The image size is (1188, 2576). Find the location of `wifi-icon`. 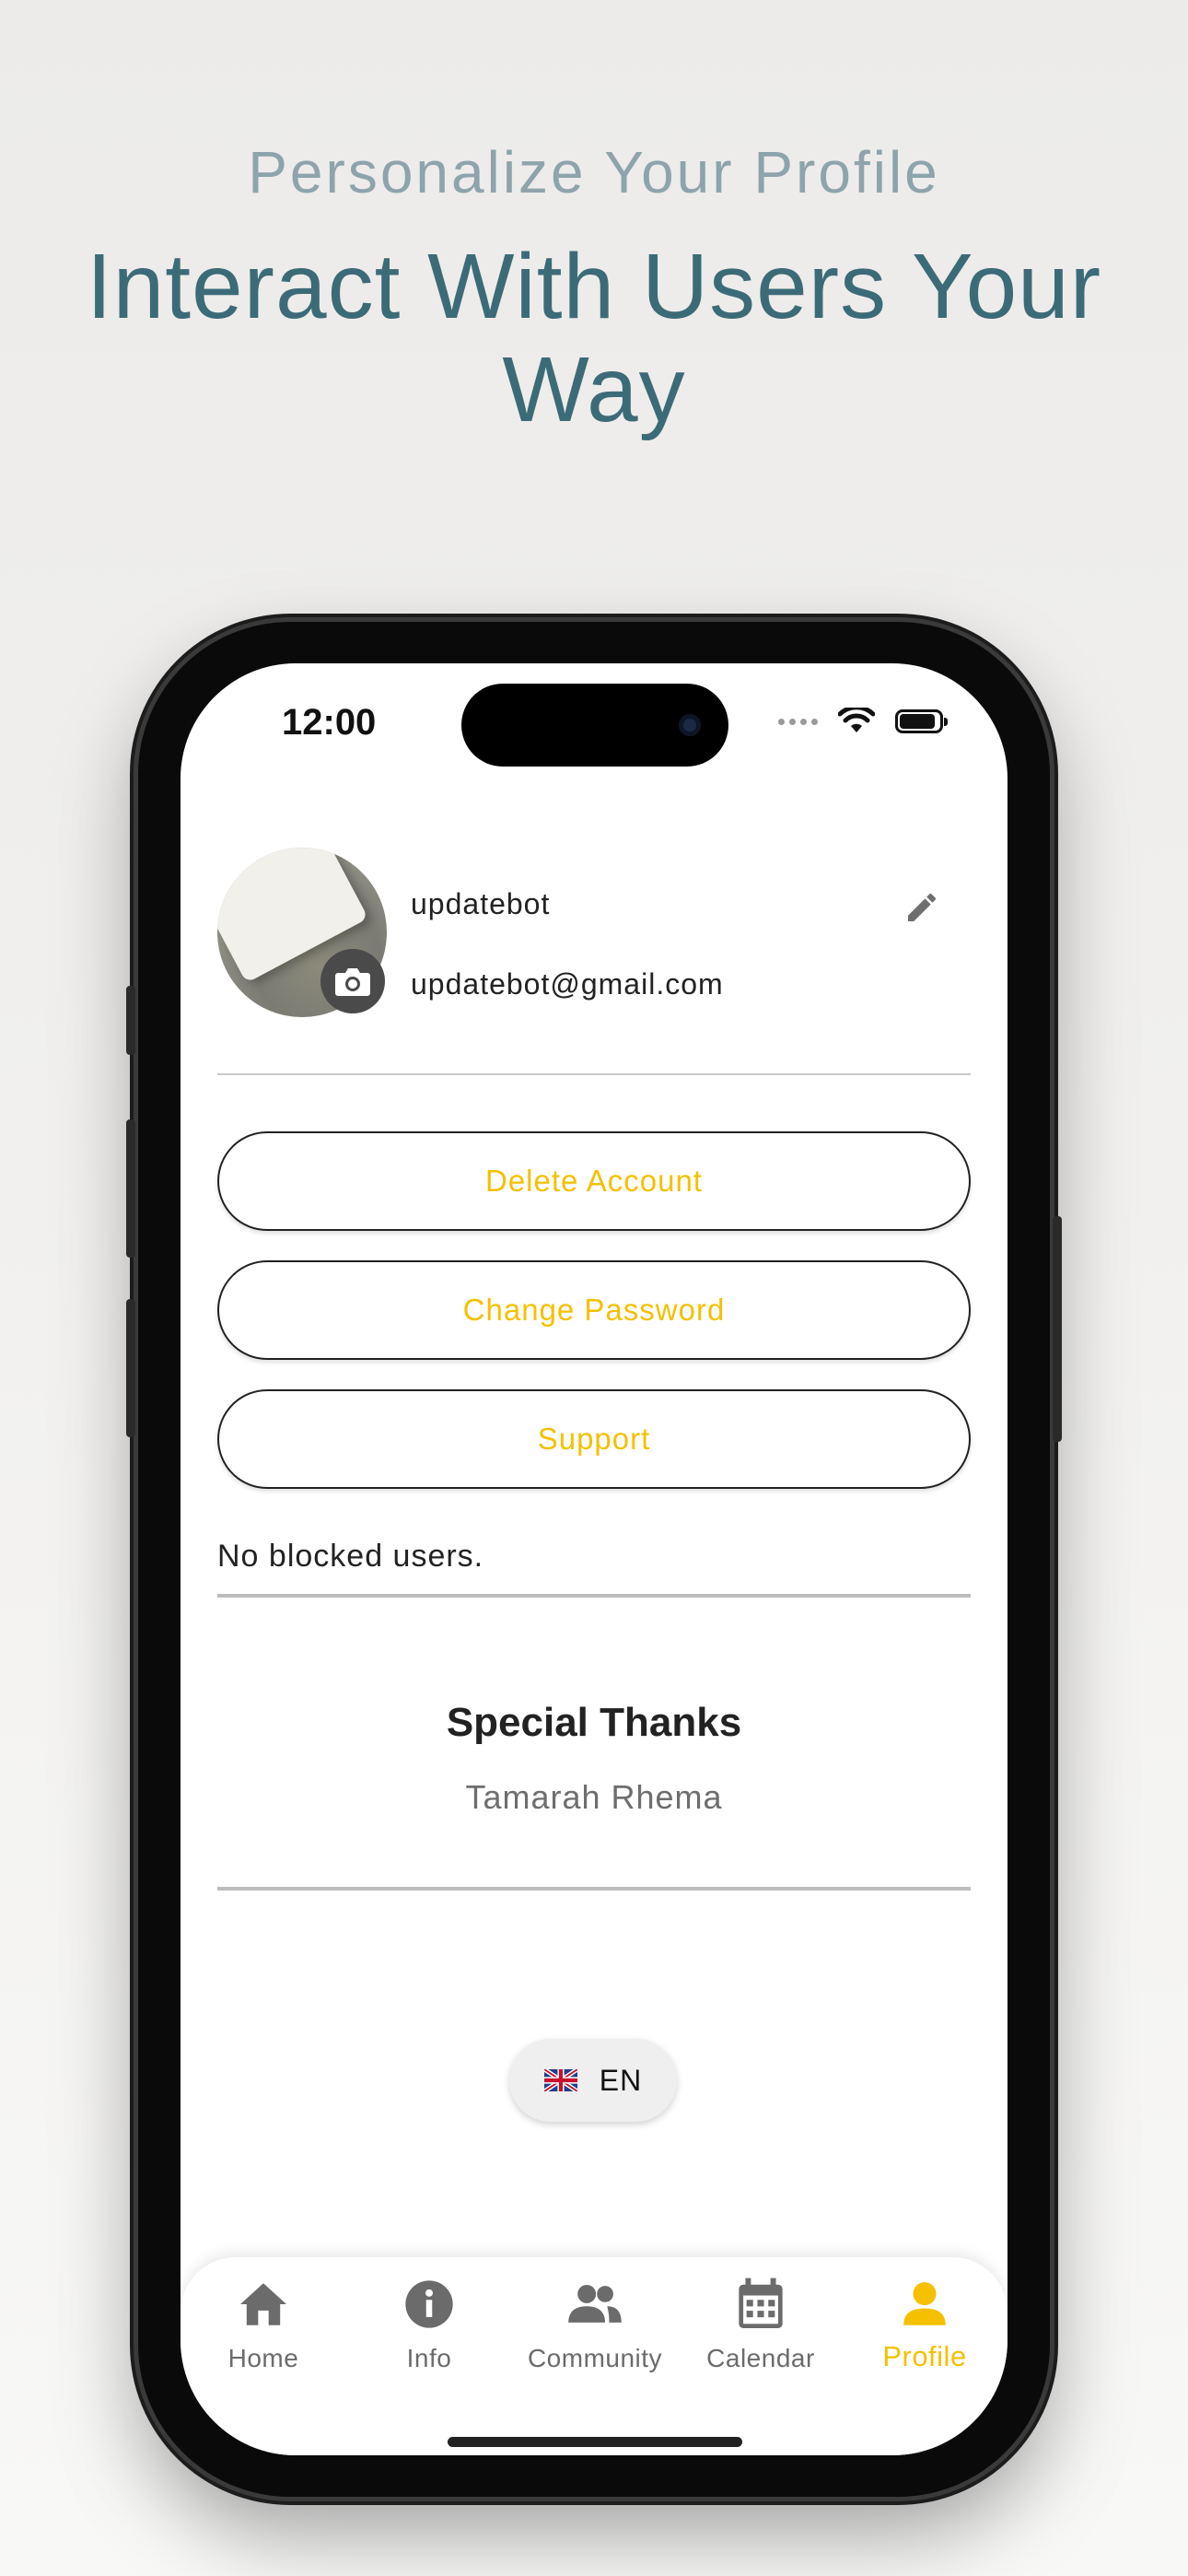

wifi-icon is located at coordinates (856, 720).